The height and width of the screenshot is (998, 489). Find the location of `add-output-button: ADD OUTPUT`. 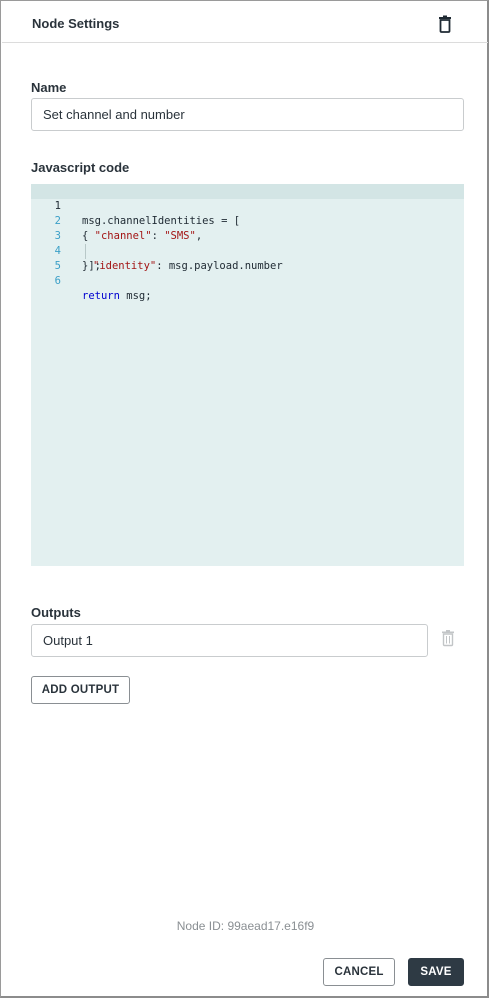

add-output-button: ADD OUTPUT is located at coordinates (80, 690).